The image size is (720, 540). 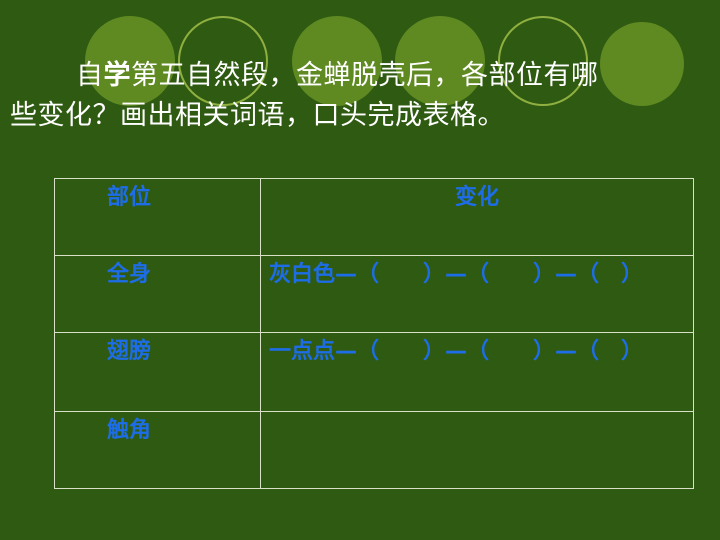 I want to click on slide-title: 自学第五自然段，金蝉脱壳后，各部位有哪 些变化？画出相关词语，口头完成表格。, so click(x=360, y=96).